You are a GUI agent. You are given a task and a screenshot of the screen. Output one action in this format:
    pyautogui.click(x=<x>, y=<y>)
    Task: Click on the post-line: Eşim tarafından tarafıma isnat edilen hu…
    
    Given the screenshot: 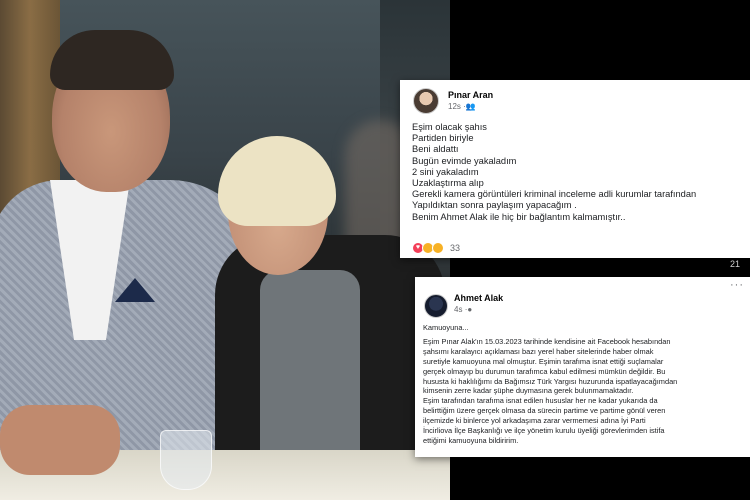 What is the action you would take?
    pyautogui.click(x=540, y=401)
    